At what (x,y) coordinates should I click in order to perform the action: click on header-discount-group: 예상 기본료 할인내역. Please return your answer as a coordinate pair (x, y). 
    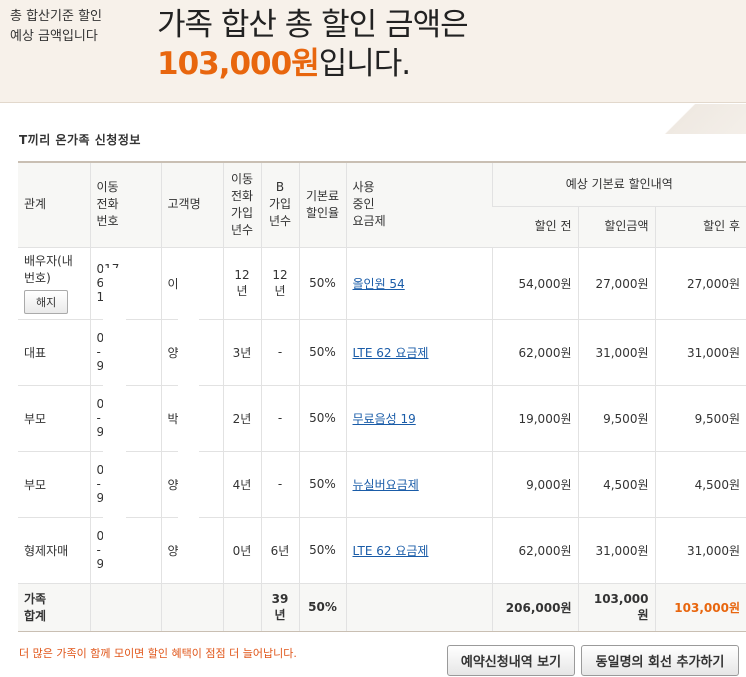
    Looking at the image, I should click on (618, 184).